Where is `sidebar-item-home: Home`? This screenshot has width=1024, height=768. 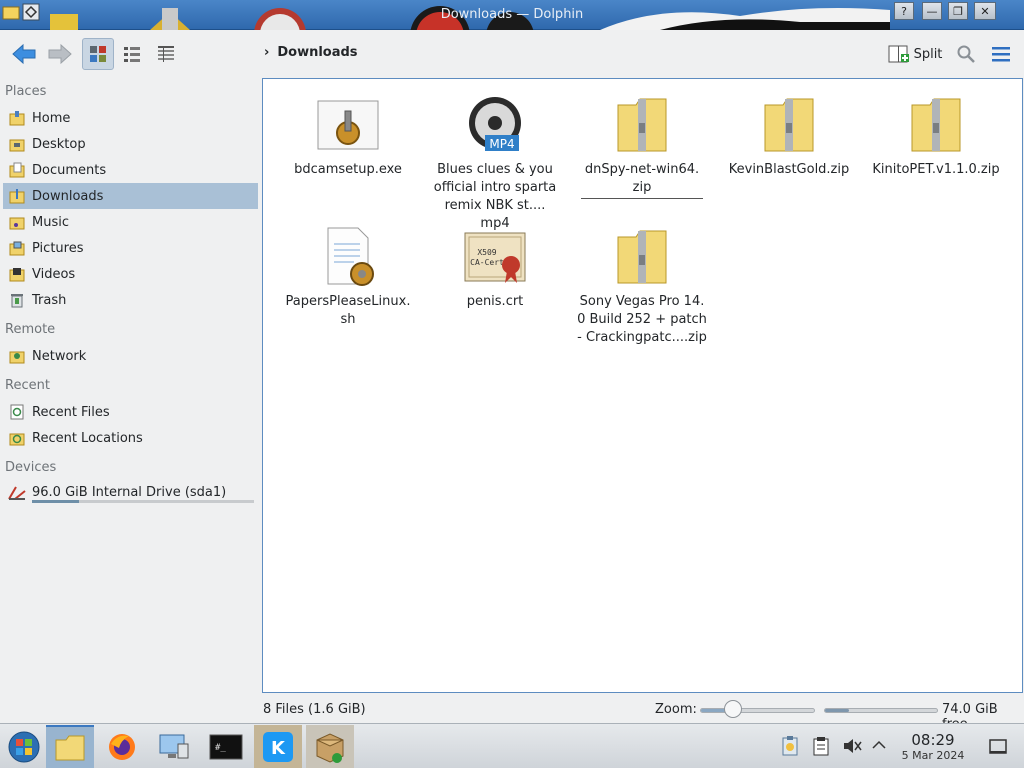 sidebar-item-home: Home is located at coordinates (130, 118).